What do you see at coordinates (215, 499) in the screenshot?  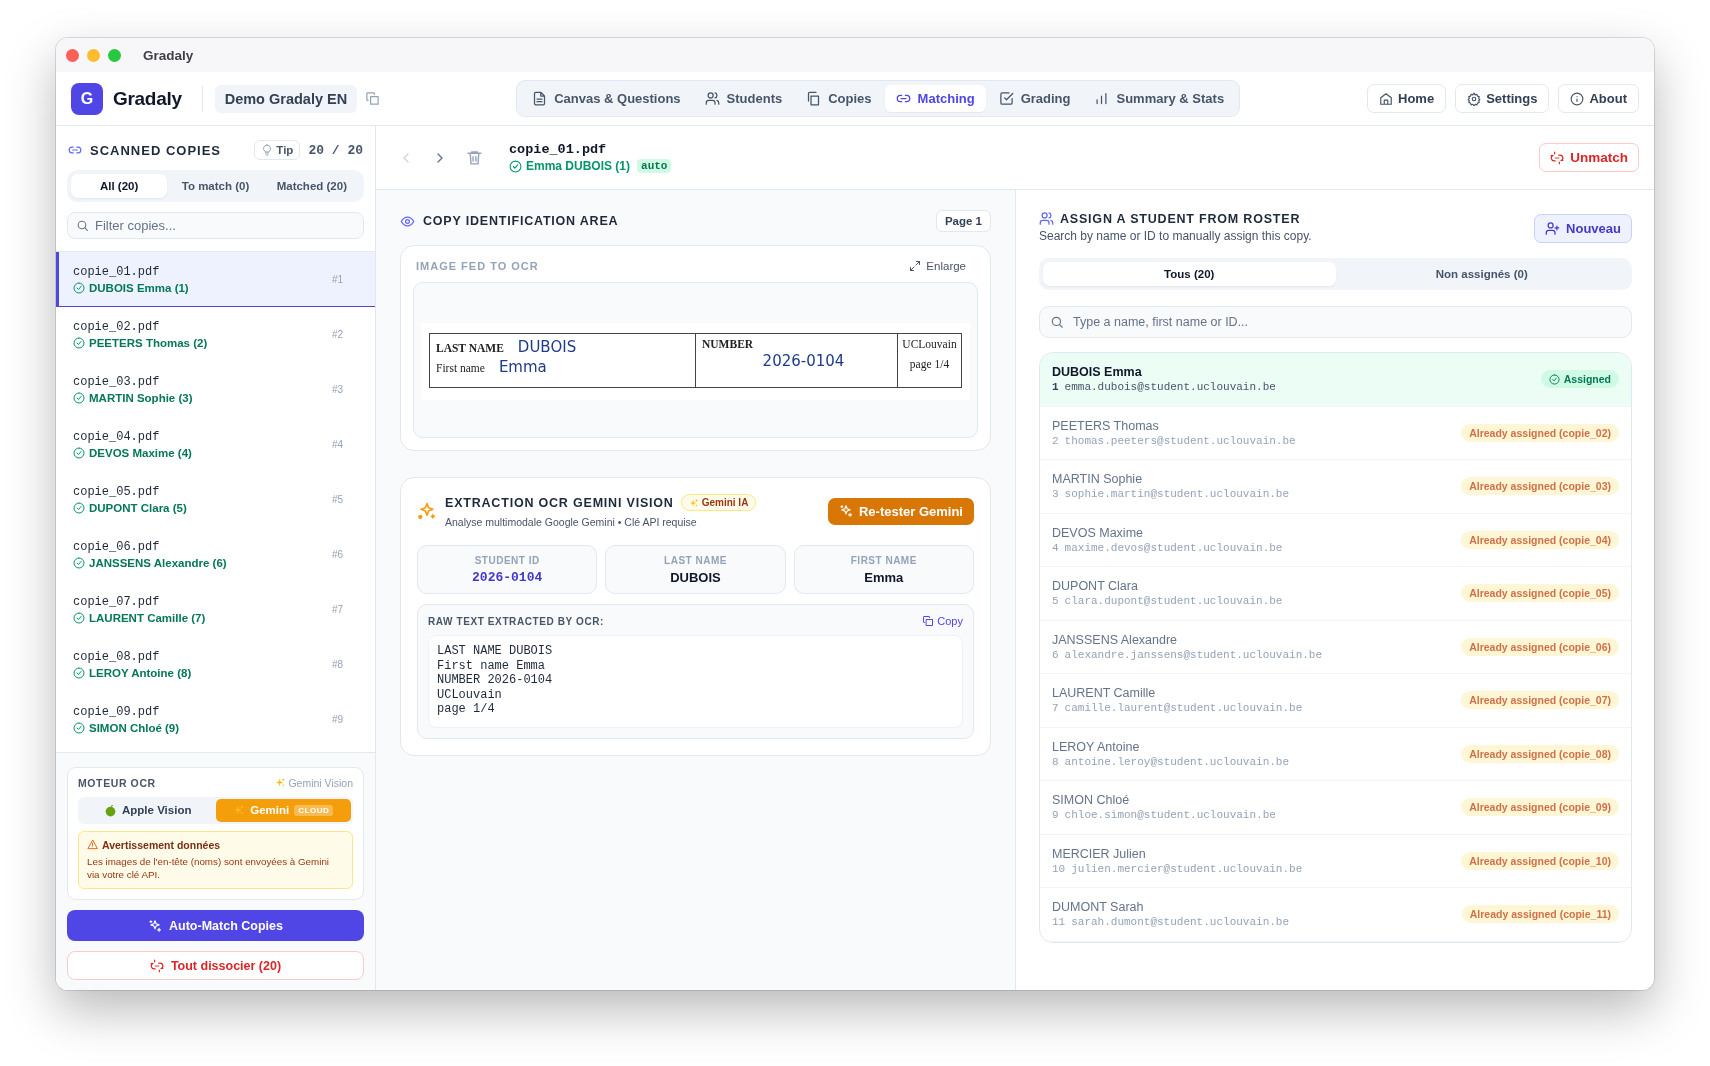 I see `copy-list-item: copie_05.pdf DUPONT Clara (5) #5` at bounding box center [215, 499].